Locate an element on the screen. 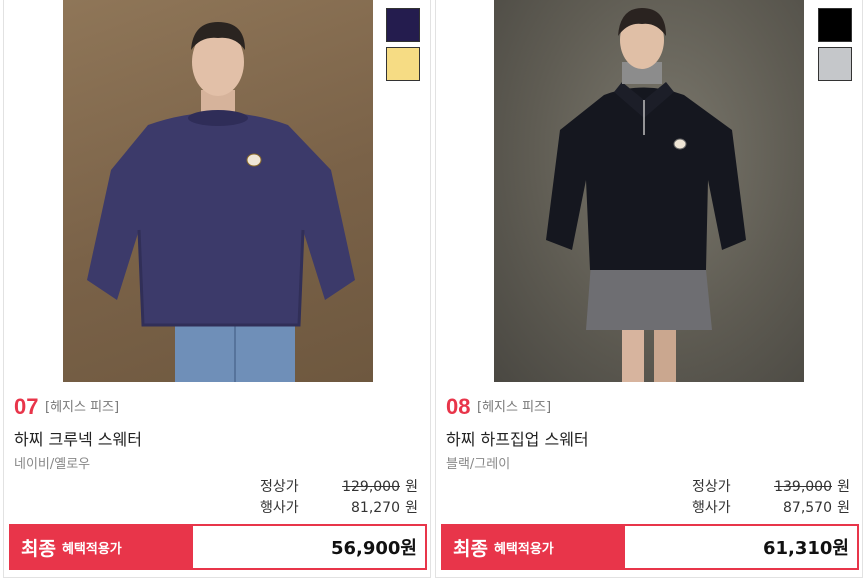 The width and height of the screenshot is (864, 578). final-price: 61,310원 is located at coordinates (805, 548).